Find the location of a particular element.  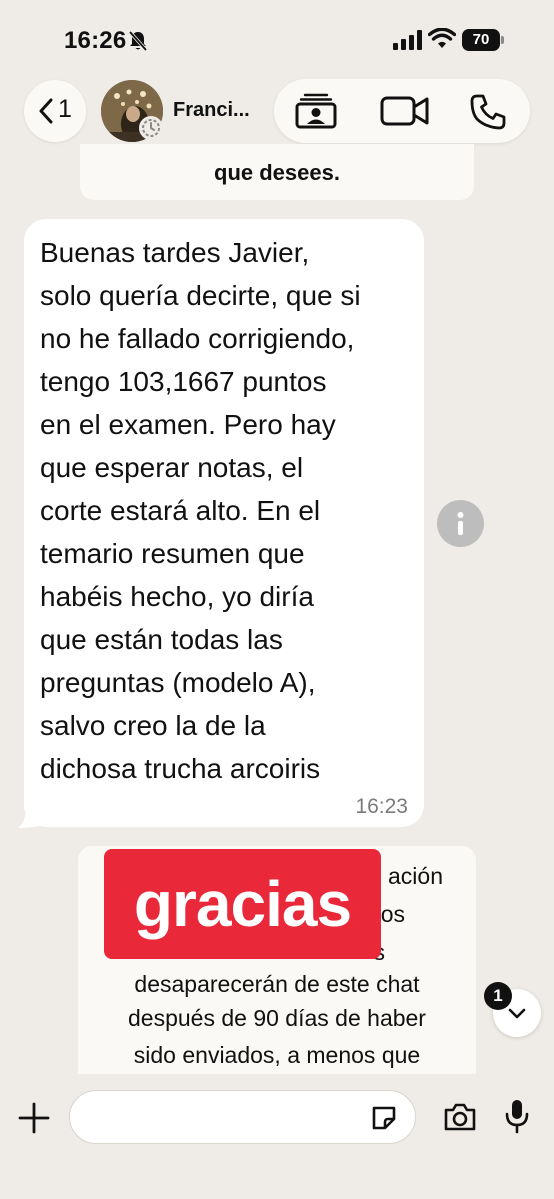

system-message-top-text: que desees. is located at coordinates (277, 172).